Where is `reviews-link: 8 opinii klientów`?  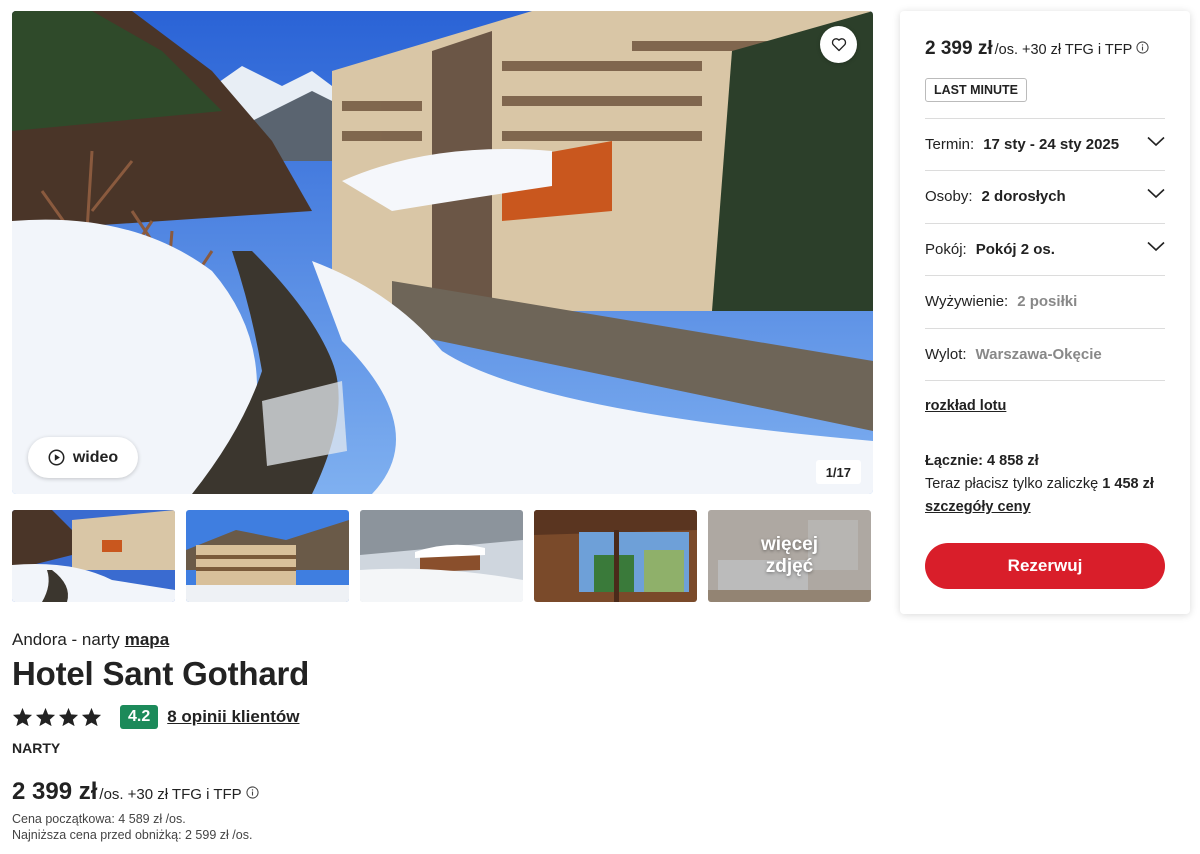
reviews-link: 8 opinii klientów is located at coordinates (233, 717).